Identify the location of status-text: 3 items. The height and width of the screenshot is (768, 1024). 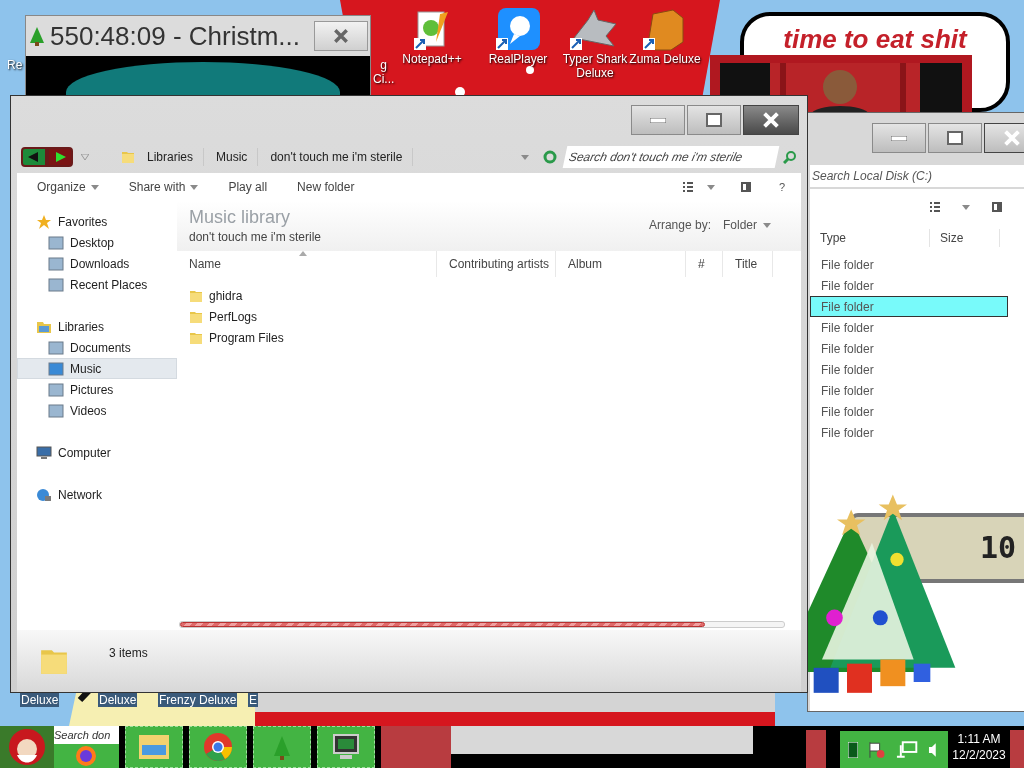
(128, 653).